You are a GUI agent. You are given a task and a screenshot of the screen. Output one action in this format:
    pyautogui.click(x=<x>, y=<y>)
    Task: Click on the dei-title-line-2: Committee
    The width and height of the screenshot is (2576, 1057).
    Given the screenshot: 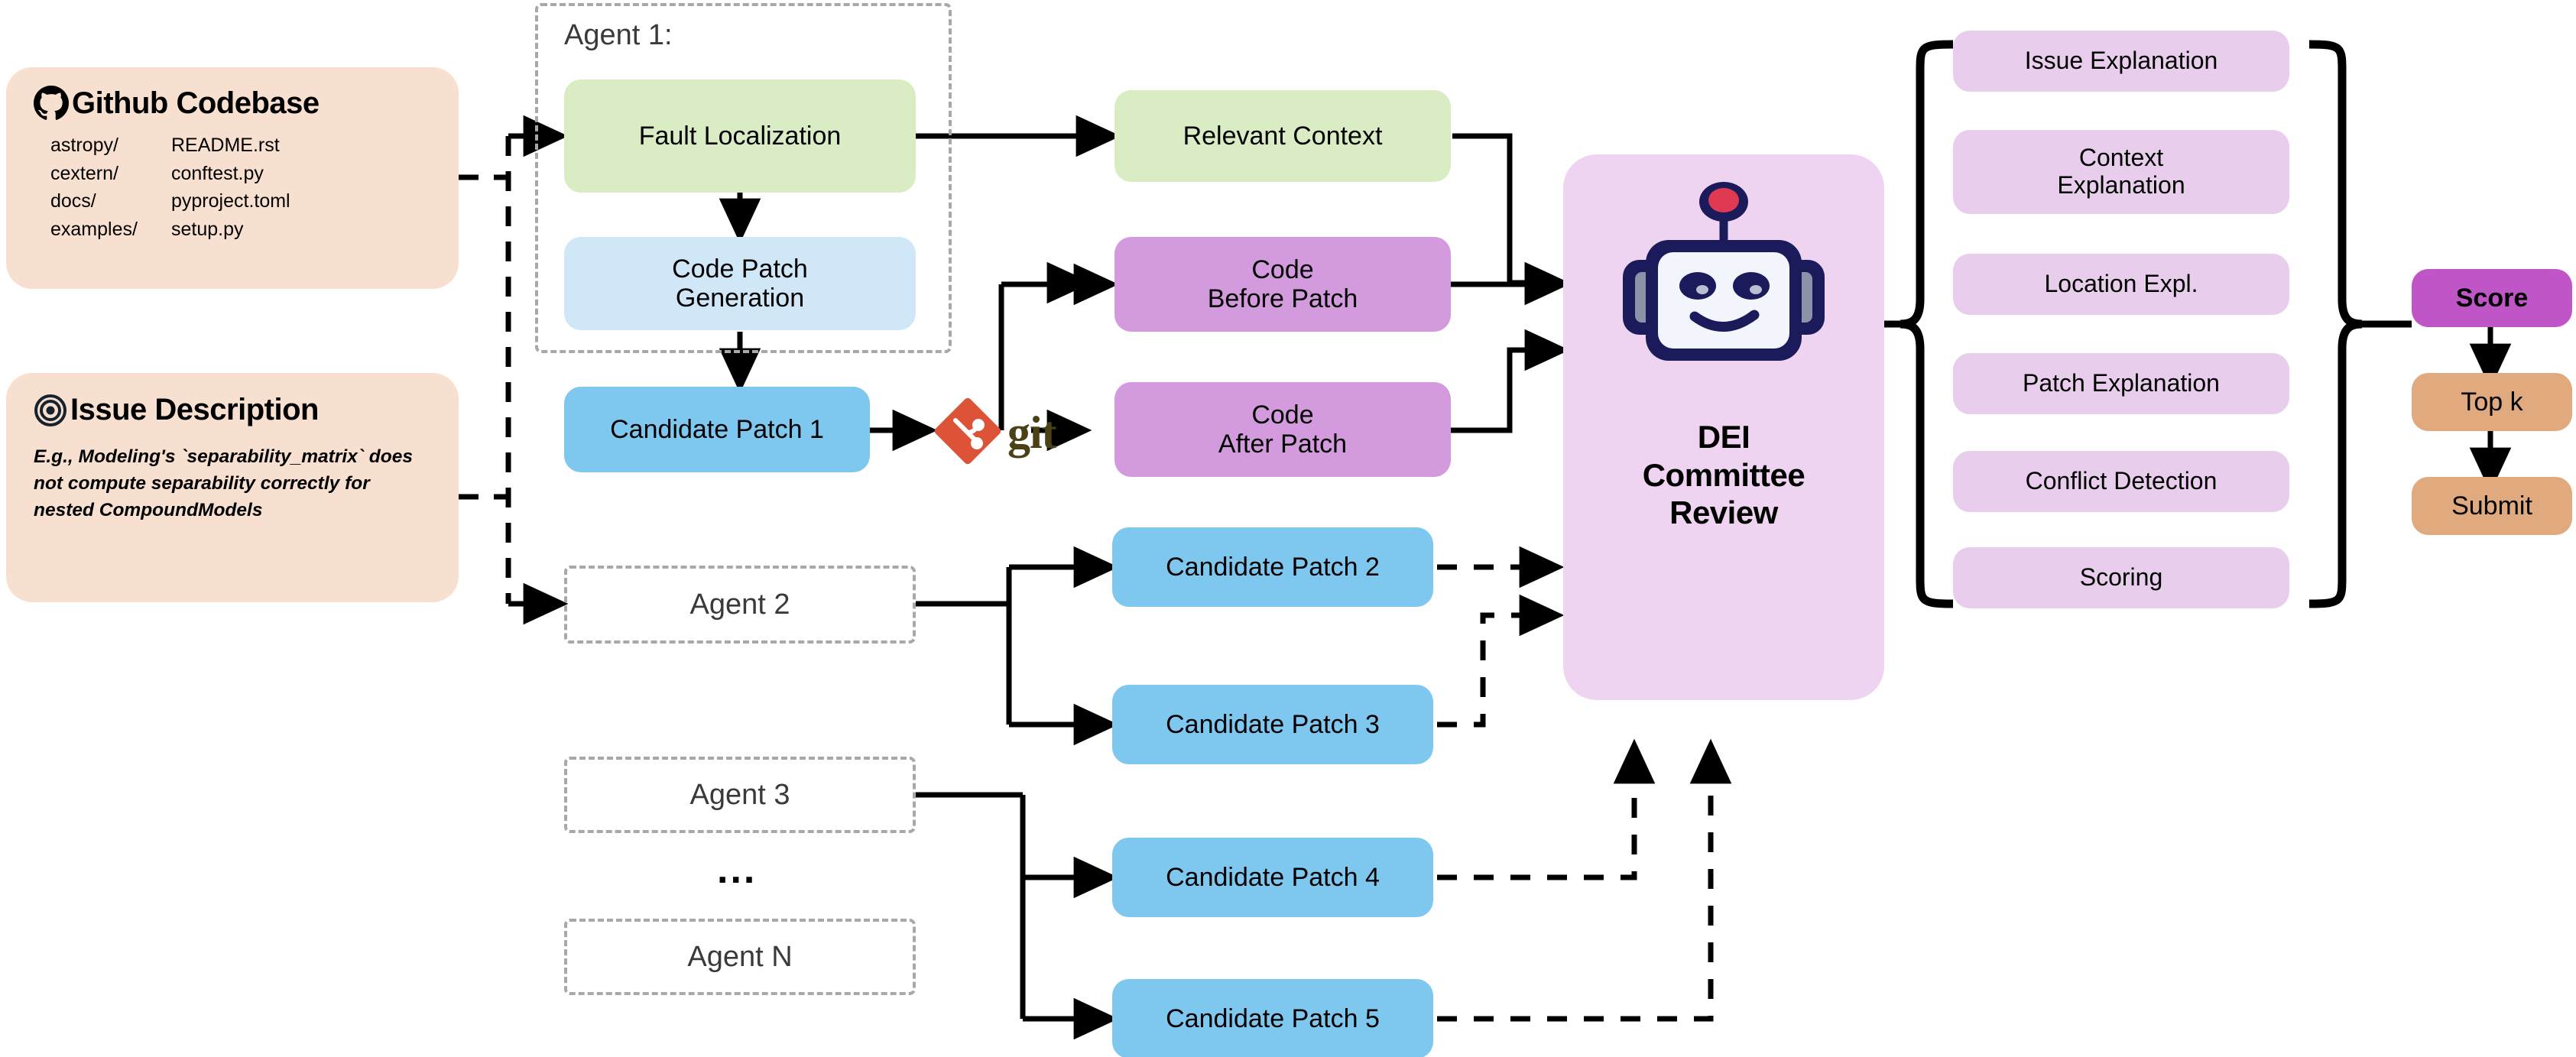 What is the action you would take?
    pyautogui.click(x=1723, y=474)
    